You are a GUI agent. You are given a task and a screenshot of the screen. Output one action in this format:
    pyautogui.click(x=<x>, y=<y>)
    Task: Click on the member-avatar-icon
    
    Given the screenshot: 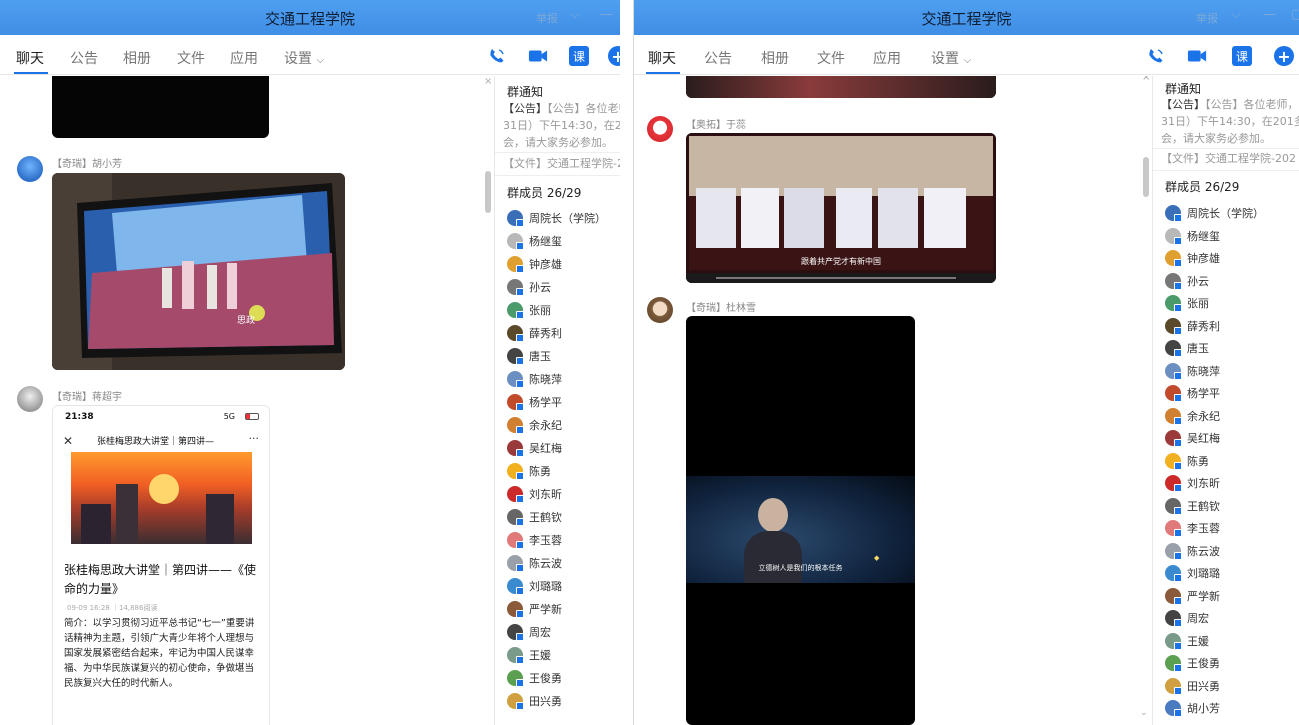 What is the action you would take?
    pyautogui.click(x=1173, y=303)
    